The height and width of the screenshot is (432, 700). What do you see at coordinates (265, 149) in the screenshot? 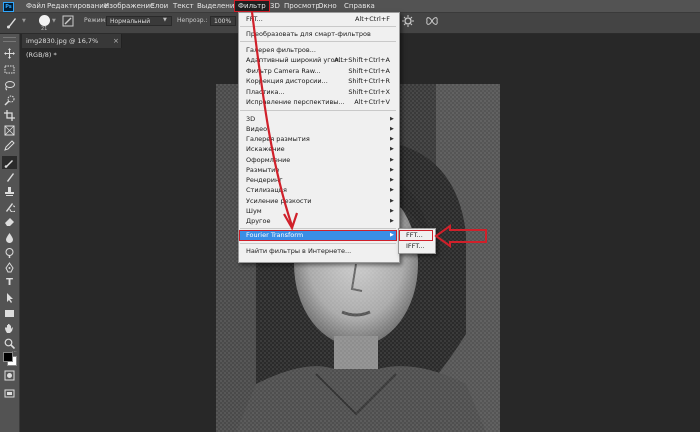
I see `menu-item-distort: Искажение` at bounding box center [265, 149].